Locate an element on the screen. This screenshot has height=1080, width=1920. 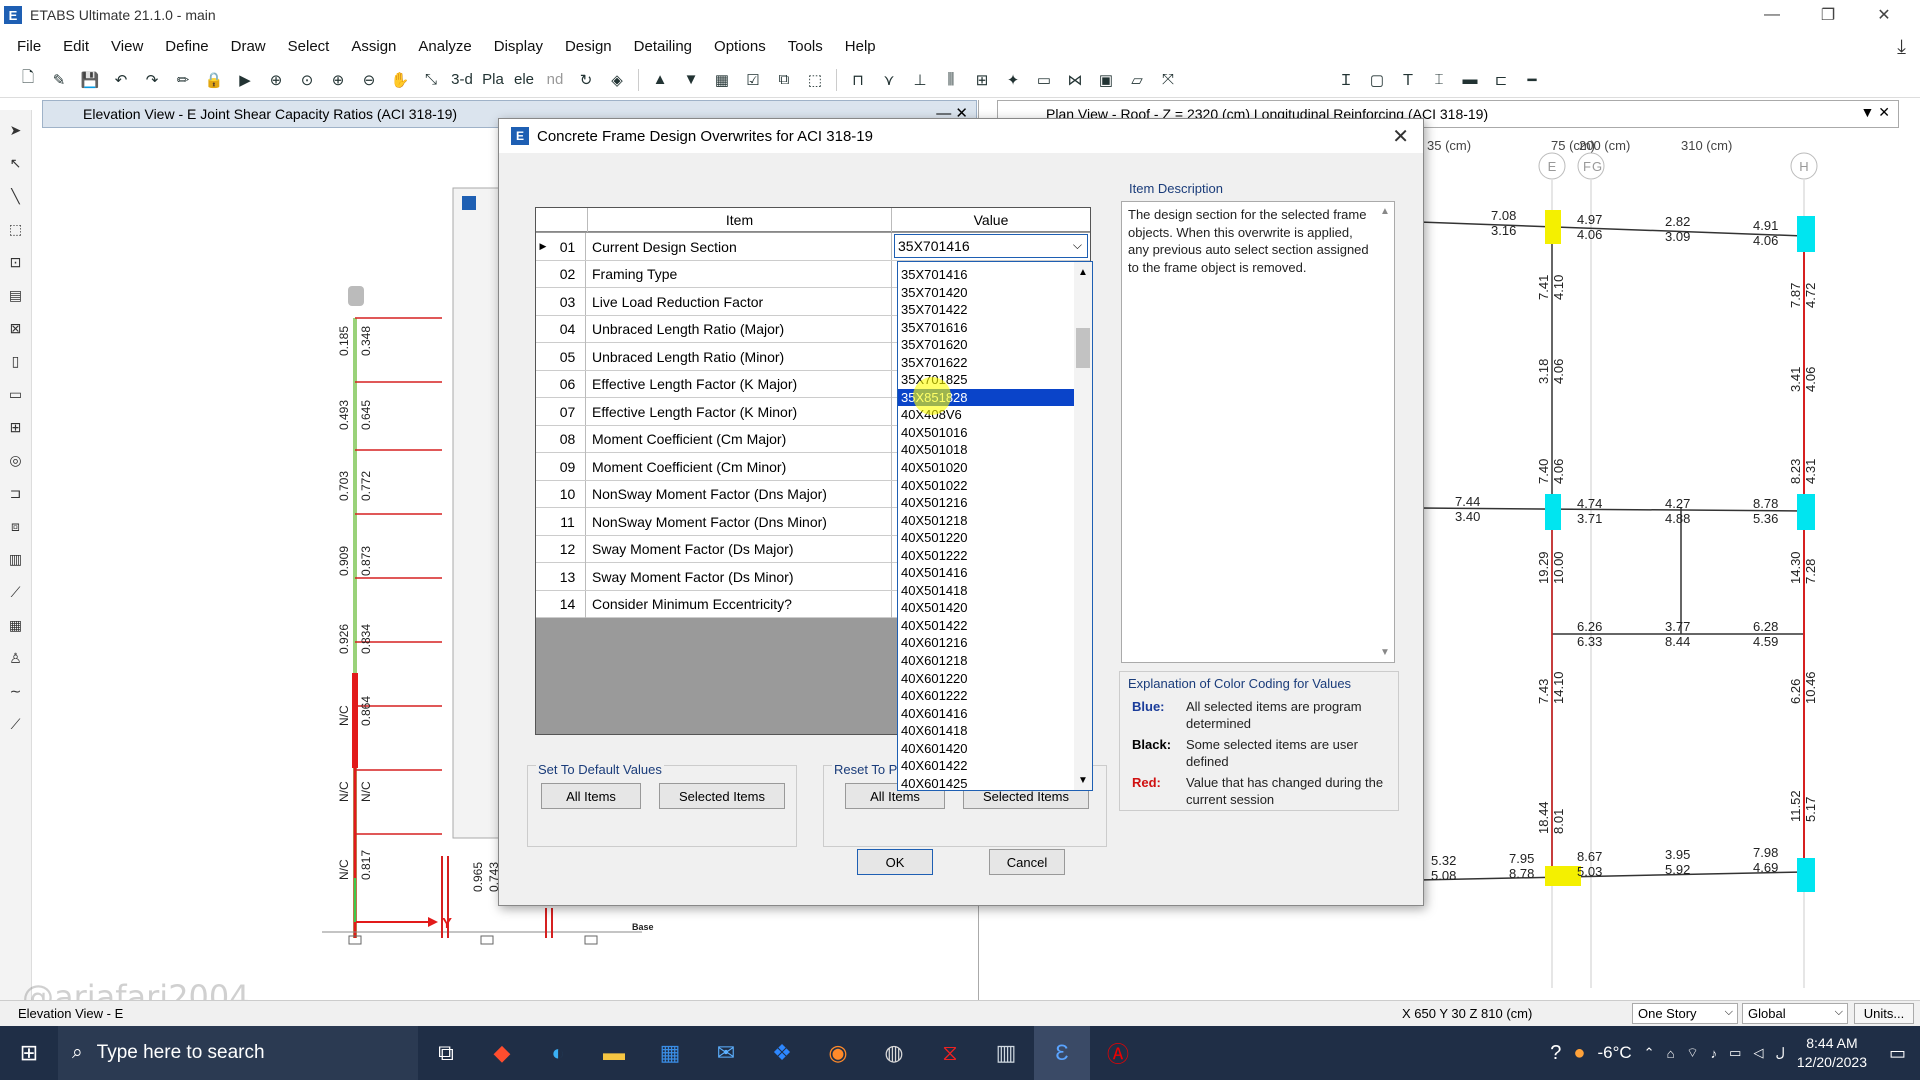
menu-view: View is located at coordinates (127, 46).